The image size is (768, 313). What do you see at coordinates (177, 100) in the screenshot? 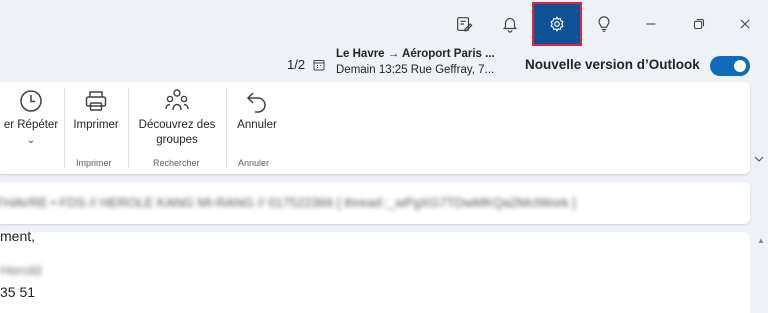
I see `people-group-icon` at bounding box center [177, 100].